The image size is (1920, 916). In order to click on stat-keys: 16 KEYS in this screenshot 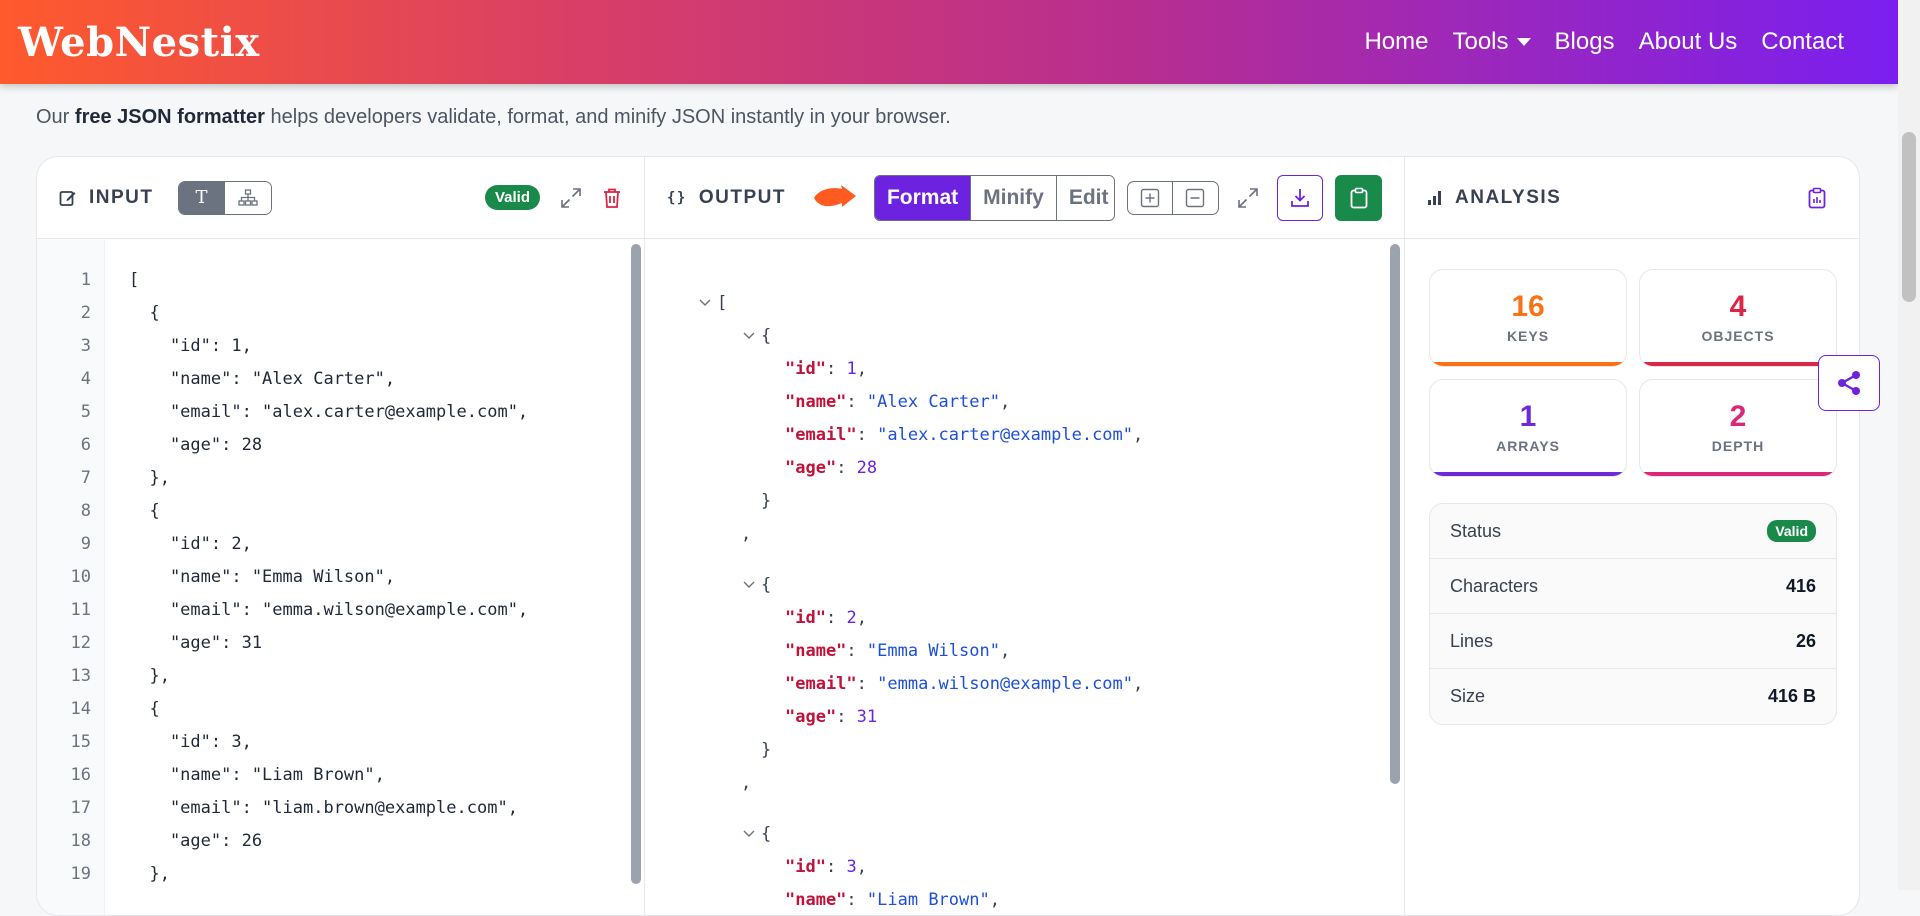, I will do `click(1528, 318)`.